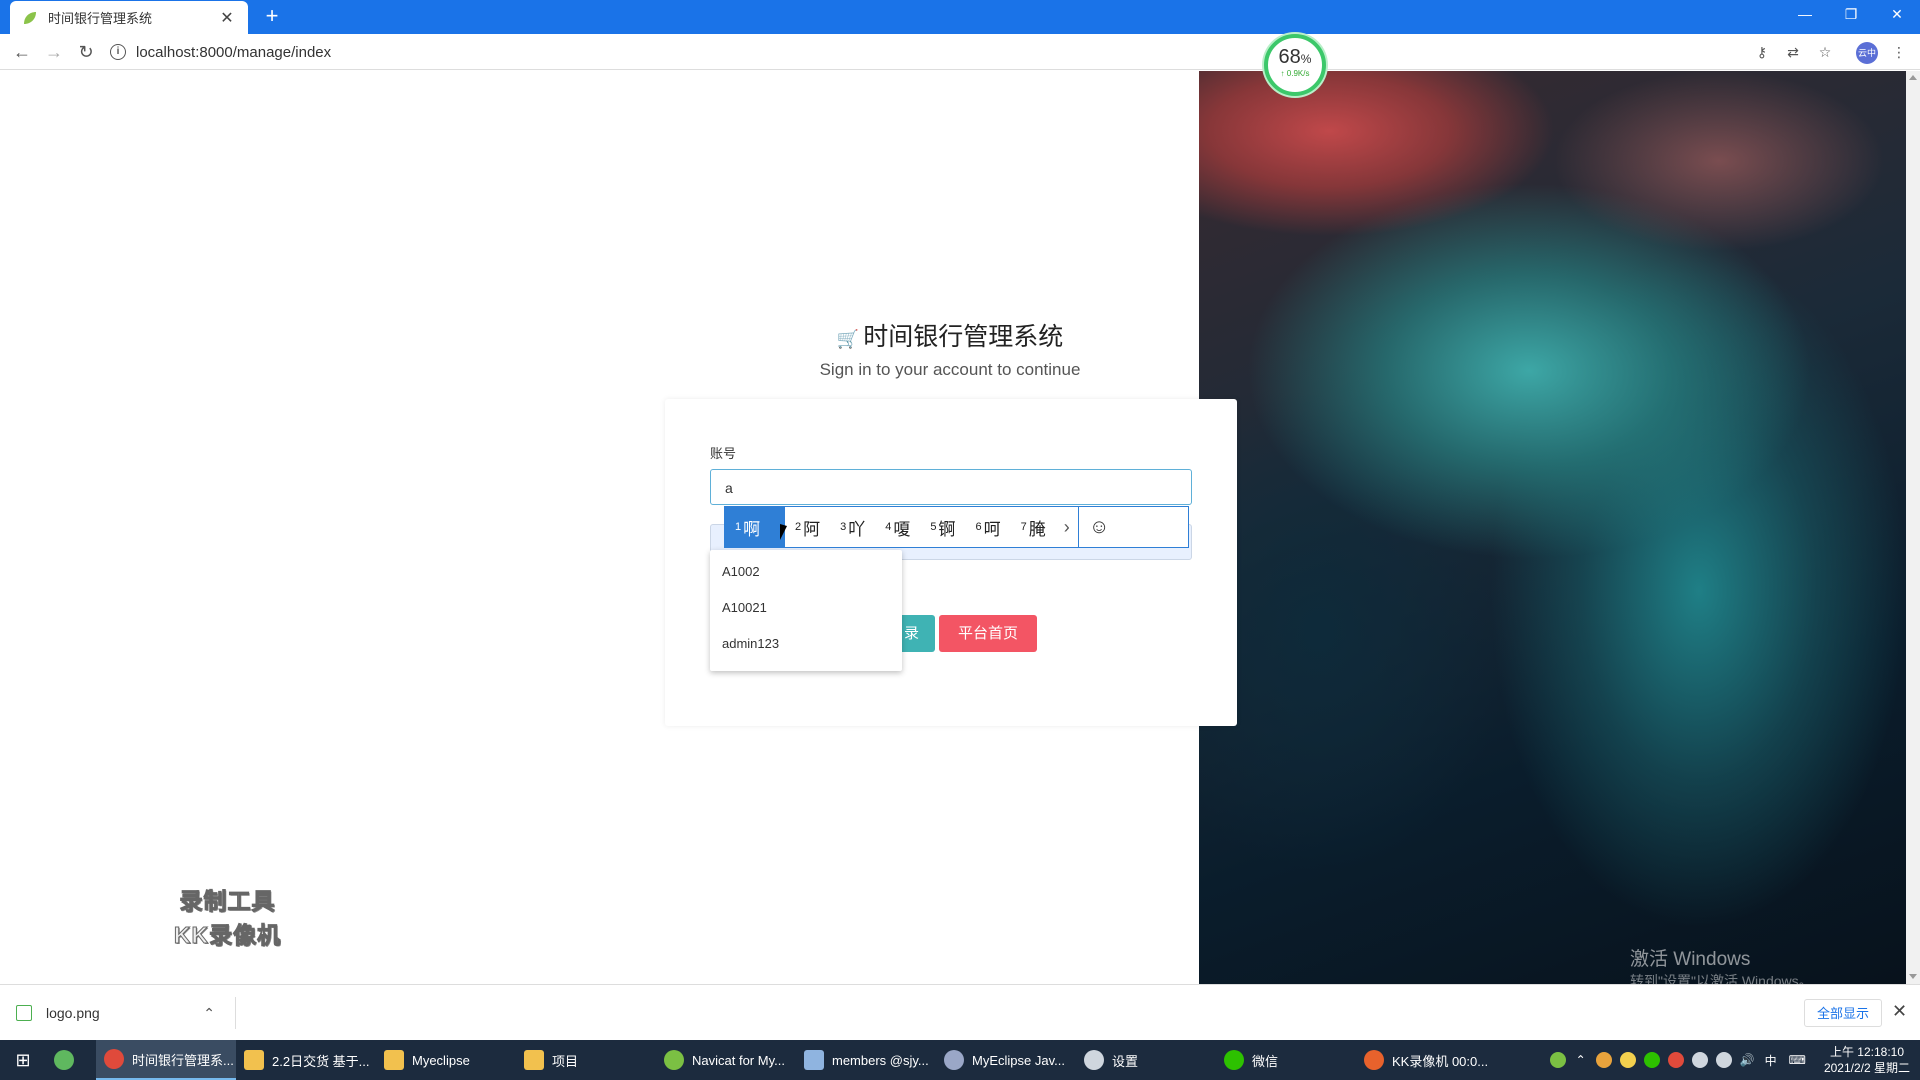 The width and height of the screenshot is (1920, 1080). I want to click on account-autocomplete: A1002 A10021 admin123, so click(806, 610).